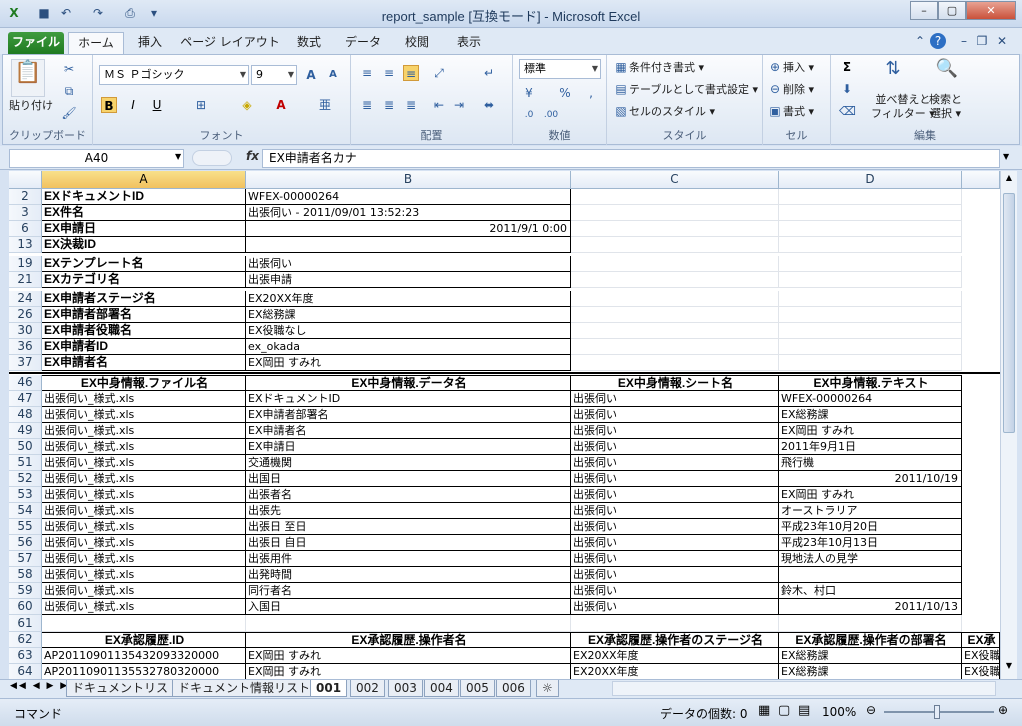  Describe the element at coordinates (870, 463) in the screenshot. I see `cell: 飛行機` at that location.